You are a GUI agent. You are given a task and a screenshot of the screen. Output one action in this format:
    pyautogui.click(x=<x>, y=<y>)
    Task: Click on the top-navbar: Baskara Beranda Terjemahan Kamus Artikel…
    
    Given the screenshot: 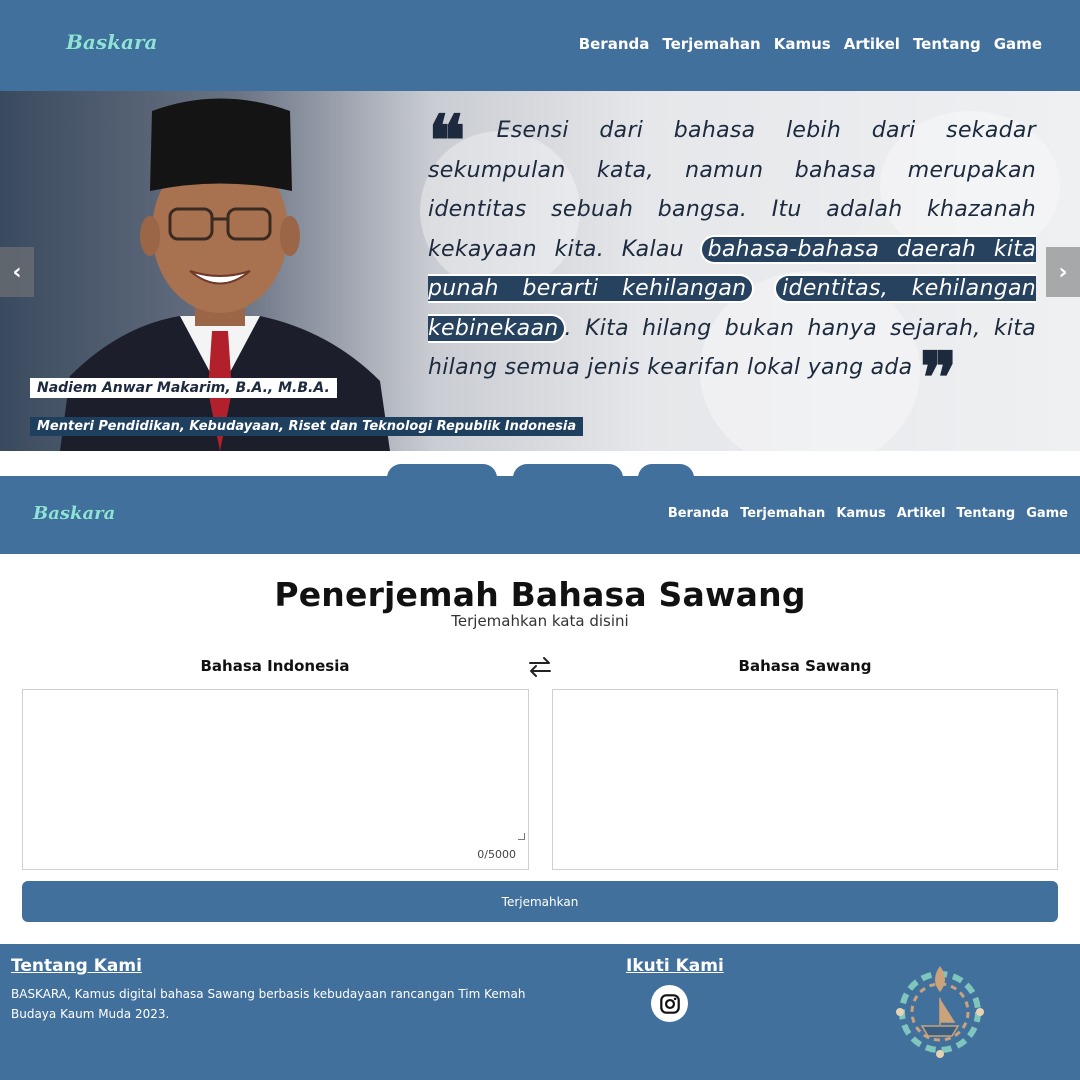 What is the action you would take?
    pyautogui.click(x=540, y=45)
    